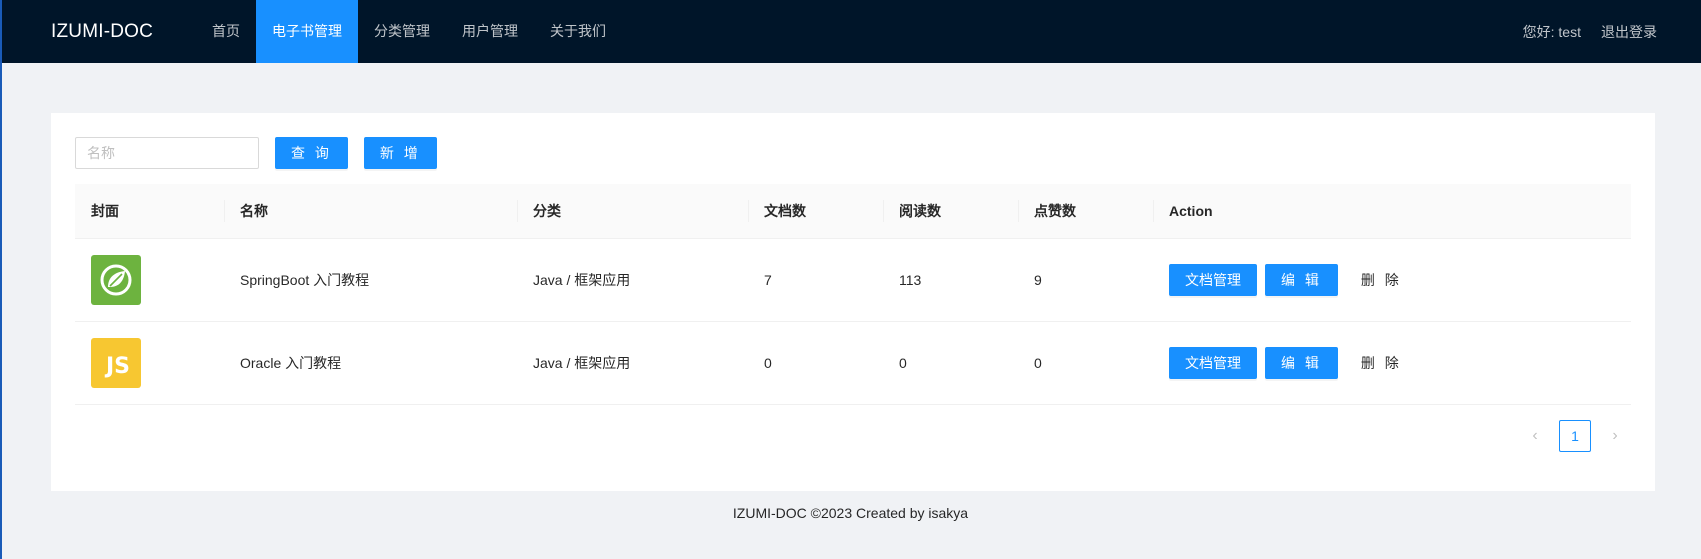 The image size is (1701, 559). What do you see at coordinates (226, 31) in the screenshot?
I see `nav-item-home: 首页` at bounding box center [226, 31].